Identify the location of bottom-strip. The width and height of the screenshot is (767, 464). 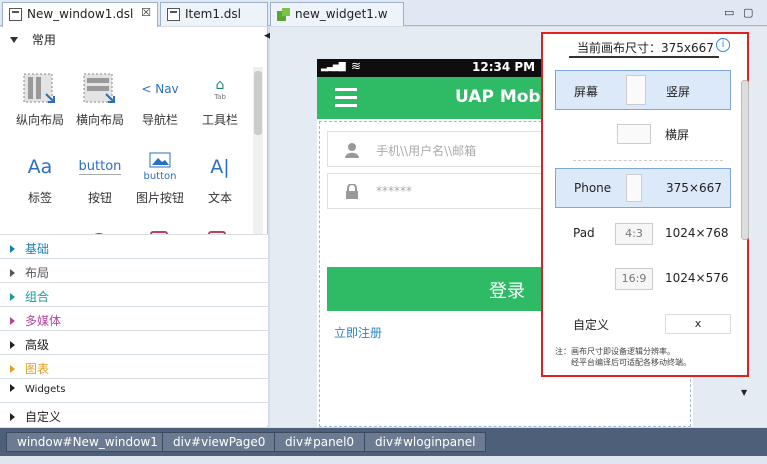
(383, 460).